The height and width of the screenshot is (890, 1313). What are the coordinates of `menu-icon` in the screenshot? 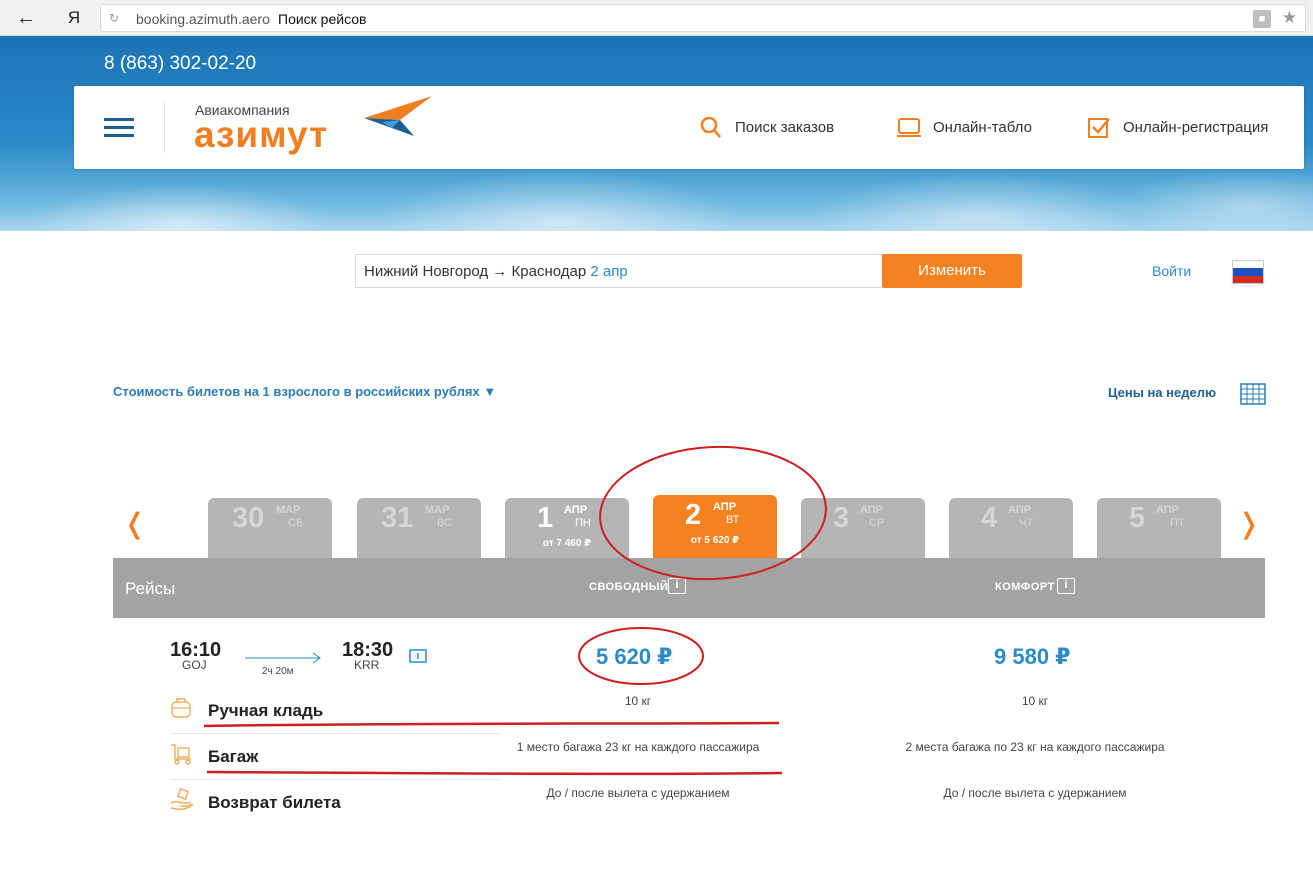 It's located at (119, 128).